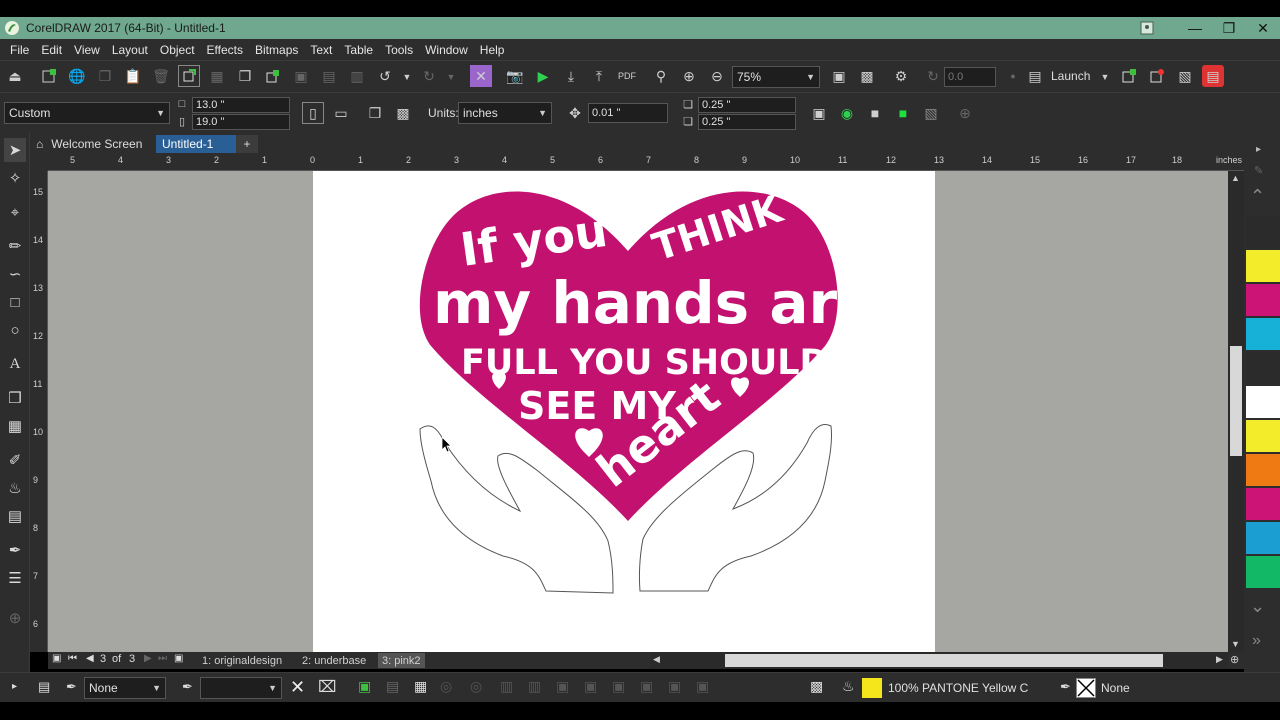  Describe the element at coordinates (848, 686) in the screenshot. I see `fill-bucket-icon: ♨` at that location.